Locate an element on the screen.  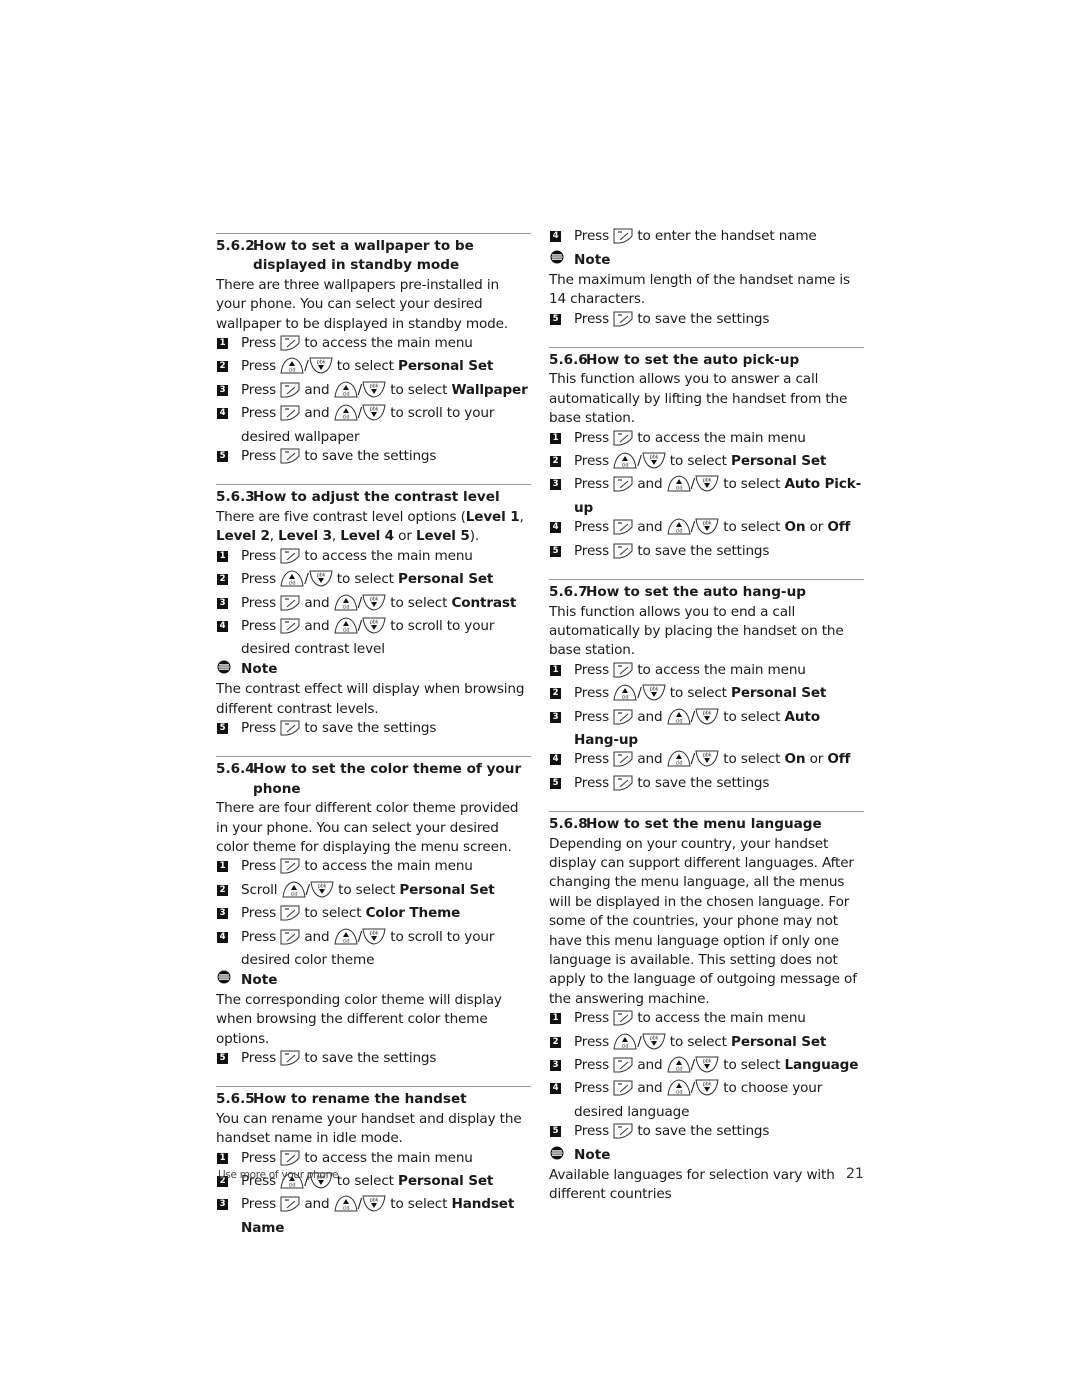
note-heading: Note is located at coordinates (706, 1156).